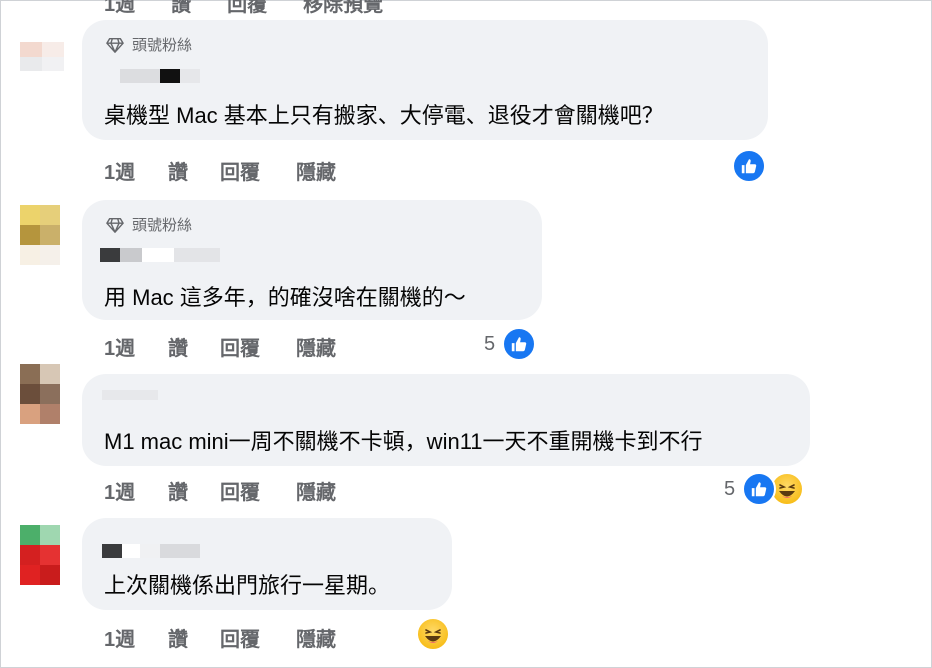  Describe the element at coordinates (312, 260) in the screenshot. I see `comment-bubble: 頭號粉絲 用 Mac 這多年，的確沒啥在關機的～` at that location.